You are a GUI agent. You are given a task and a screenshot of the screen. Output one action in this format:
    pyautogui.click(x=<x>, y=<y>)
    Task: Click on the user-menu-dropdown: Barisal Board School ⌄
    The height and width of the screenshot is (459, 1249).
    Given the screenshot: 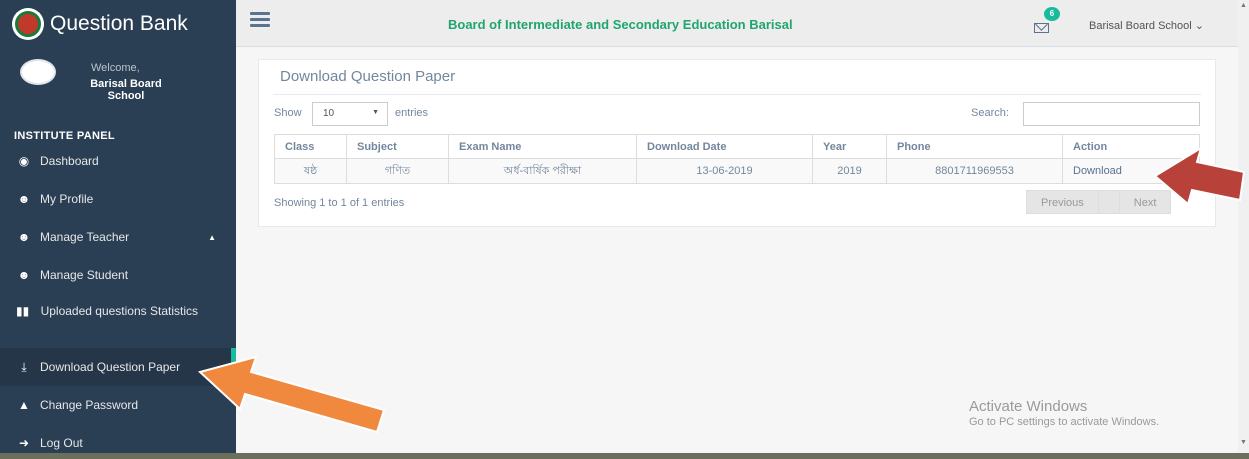 What is the action you would take?
    pyautogui.click(x=1146, y=25)
    